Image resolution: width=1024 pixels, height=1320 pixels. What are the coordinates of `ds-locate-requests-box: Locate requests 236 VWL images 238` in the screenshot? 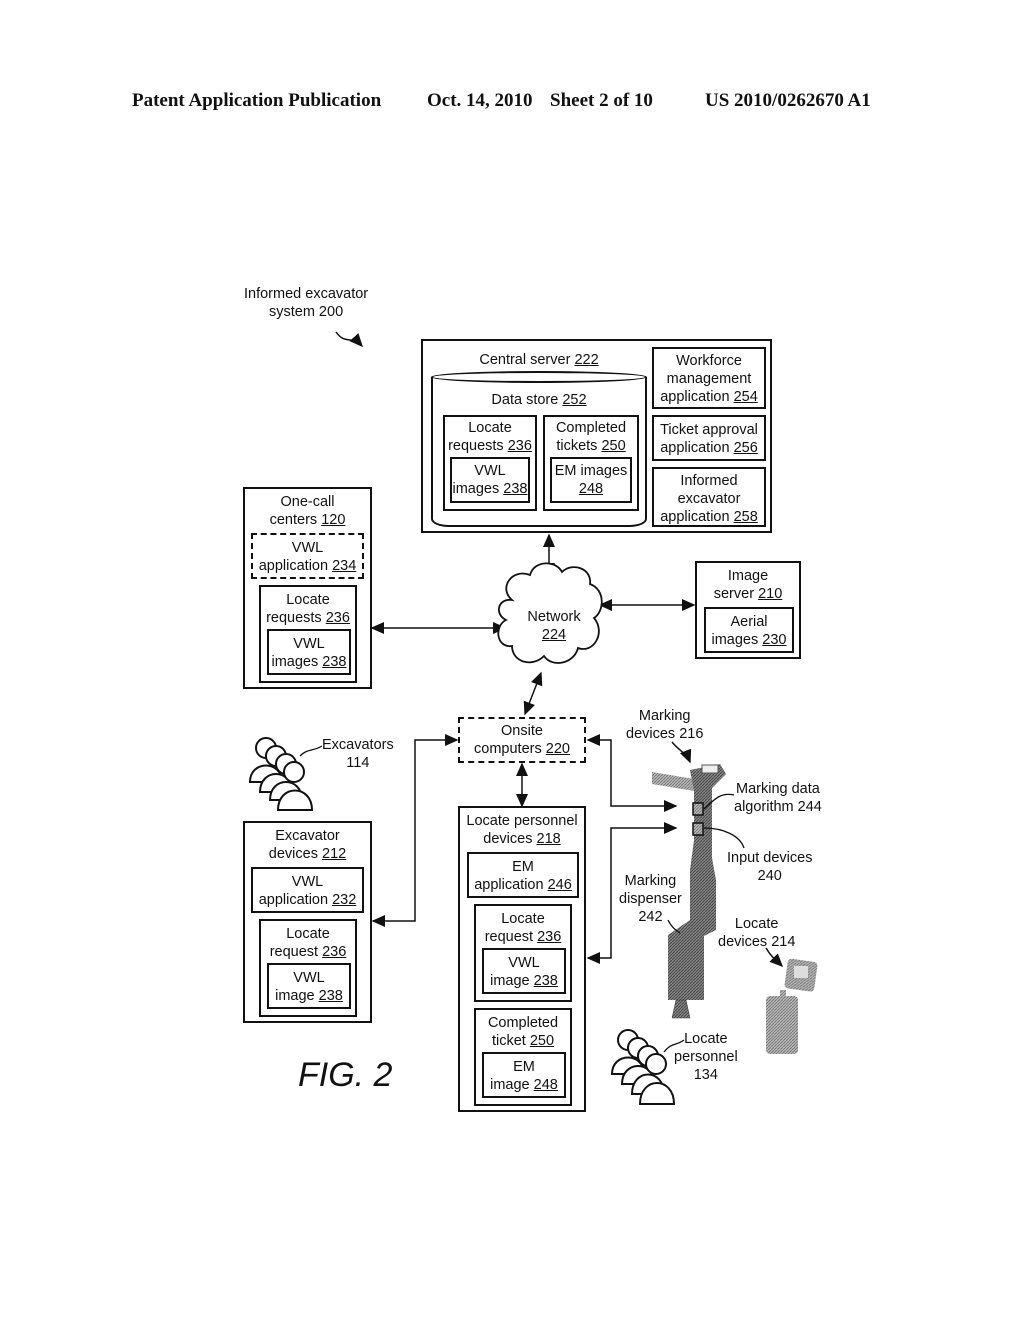 It's located at (490, 463).